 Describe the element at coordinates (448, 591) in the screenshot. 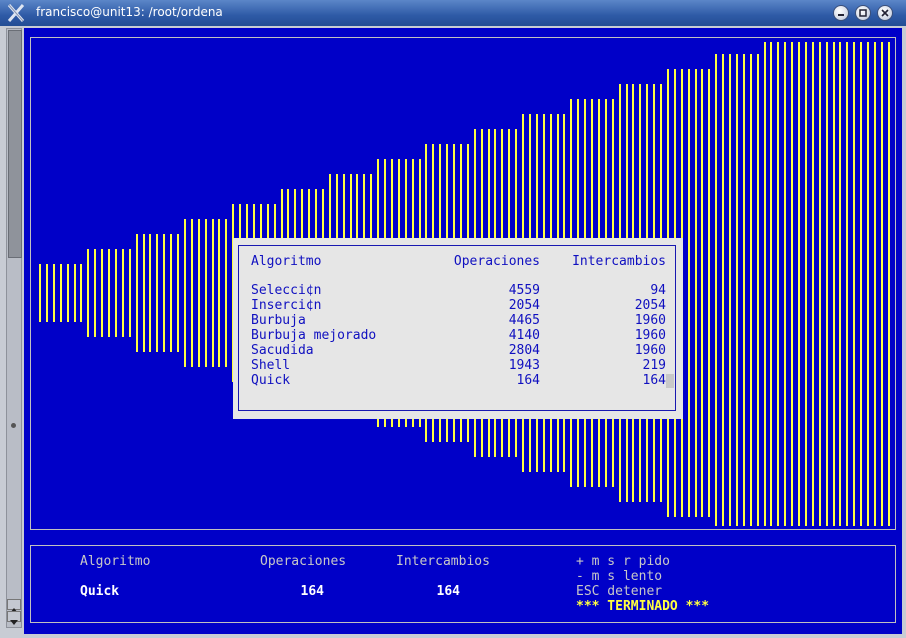

I see `status-current-swaps: 164` at that location.